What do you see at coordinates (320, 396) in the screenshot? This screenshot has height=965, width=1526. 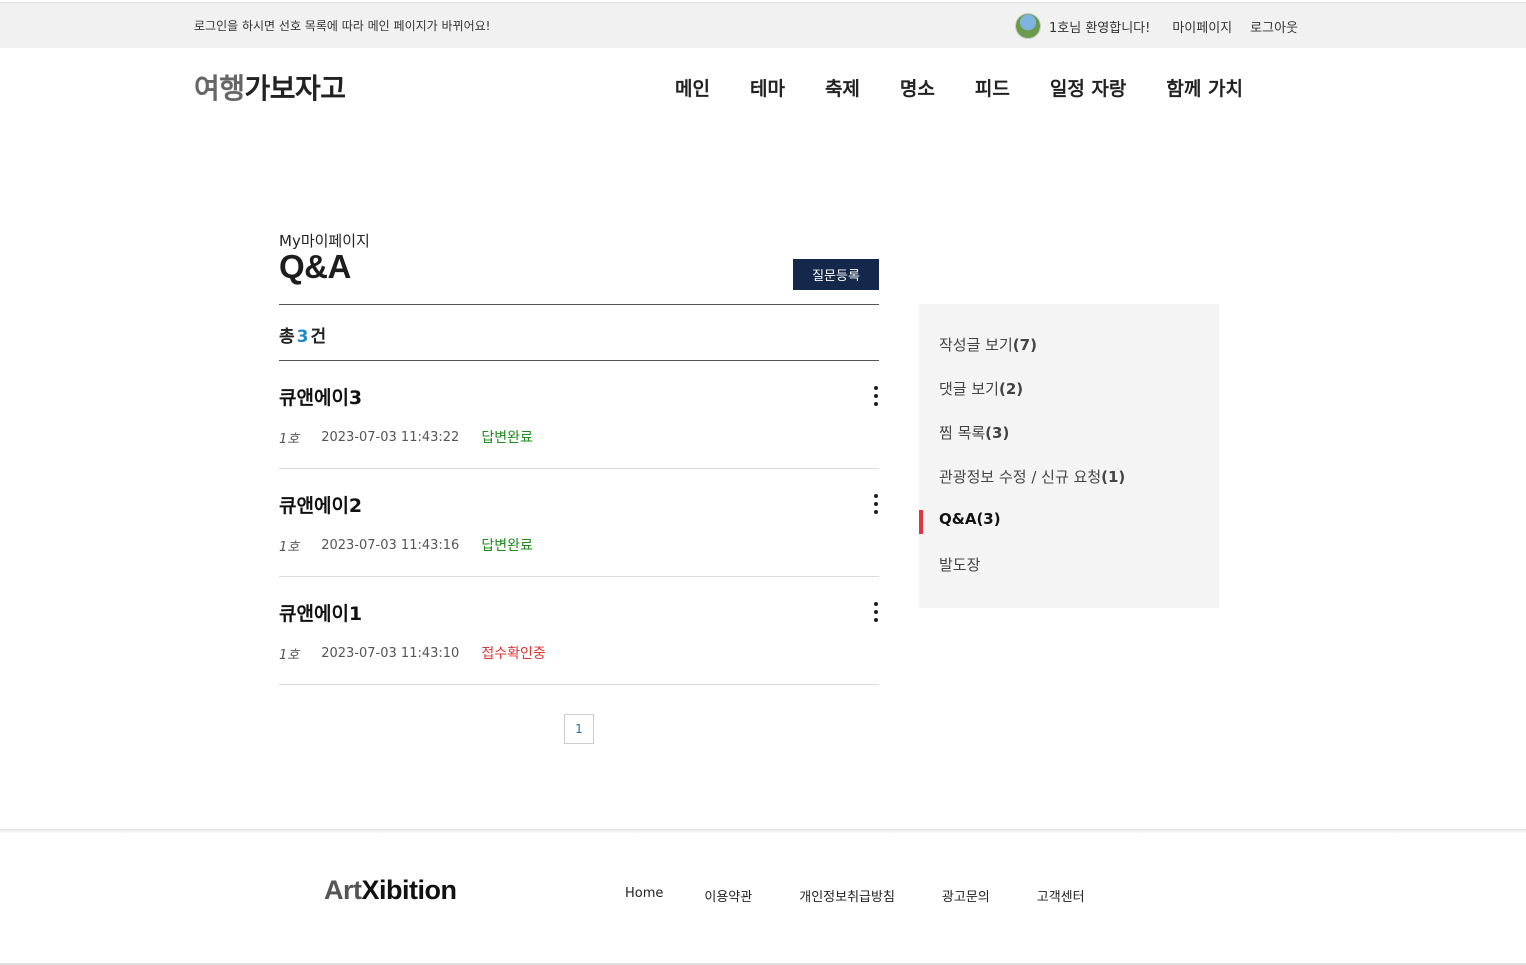 I see `question-title: 큐앤에이3` at bounding box center [320, 396].